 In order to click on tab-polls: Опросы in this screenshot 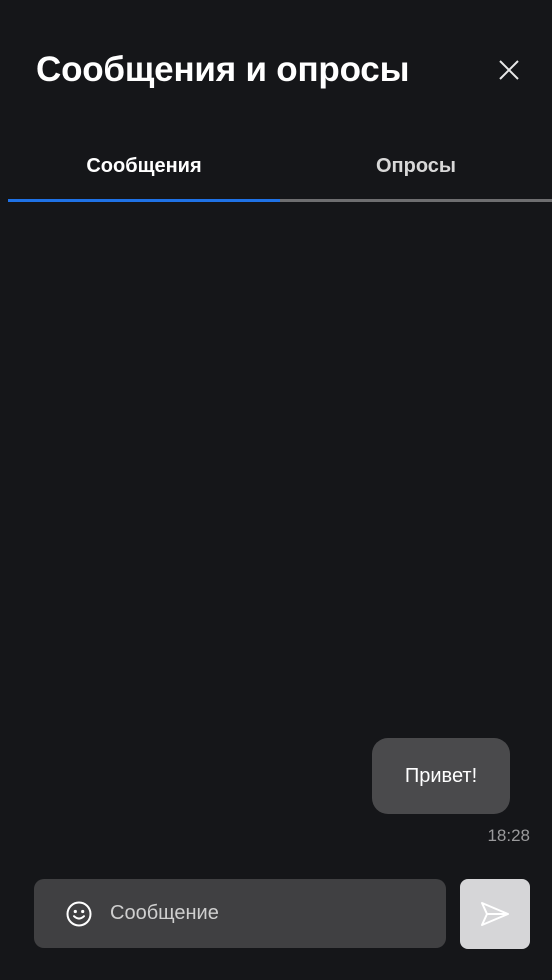, I will do `click(416, 167)`.